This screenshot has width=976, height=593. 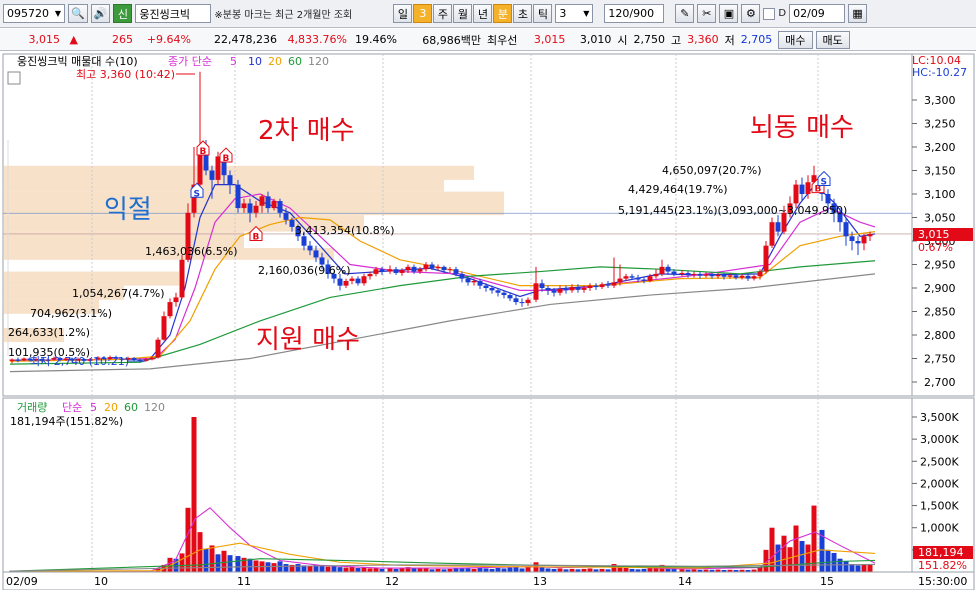 I want to click on save-button: ▣, so click(x=728, y=13).